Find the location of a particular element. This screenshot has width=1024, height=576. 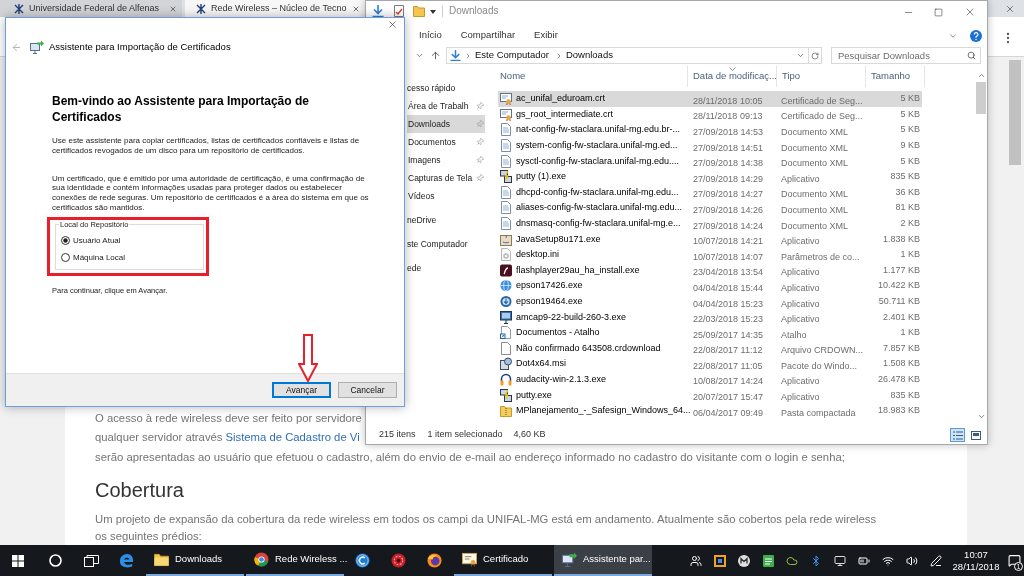

recent-locations-icon is located at coordinates (419, 55).